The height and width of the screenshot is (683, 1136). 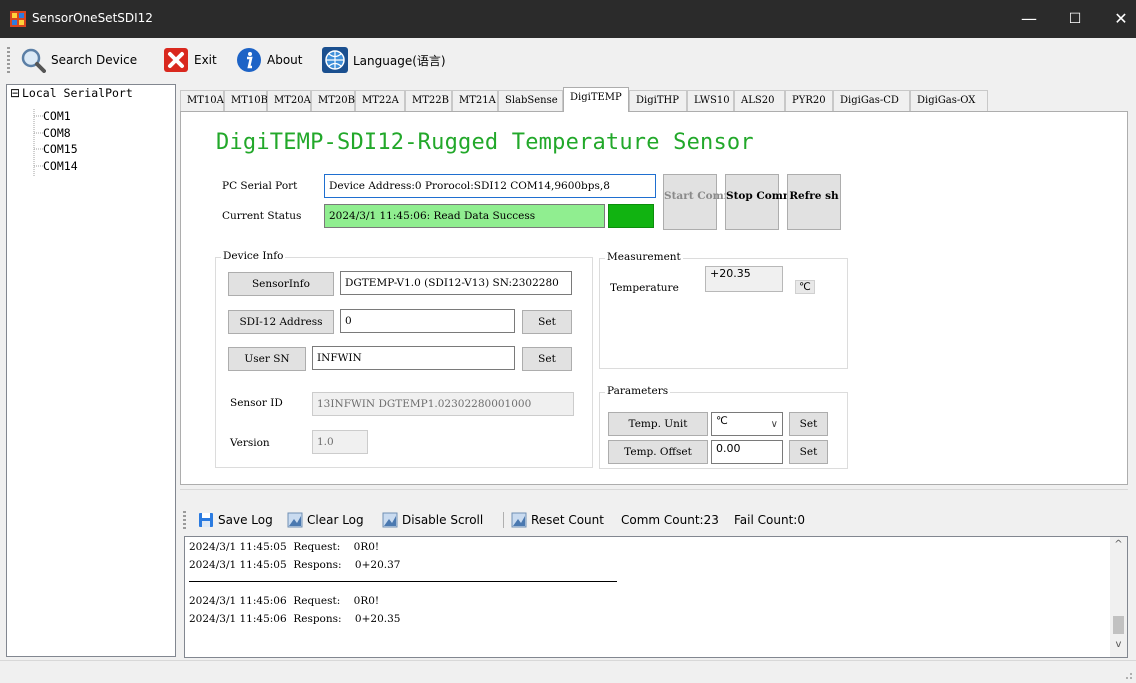 What do you see at coordinates (403, 581) in the screenshot?
I see `log-separator` at bounding box center [403, 581].